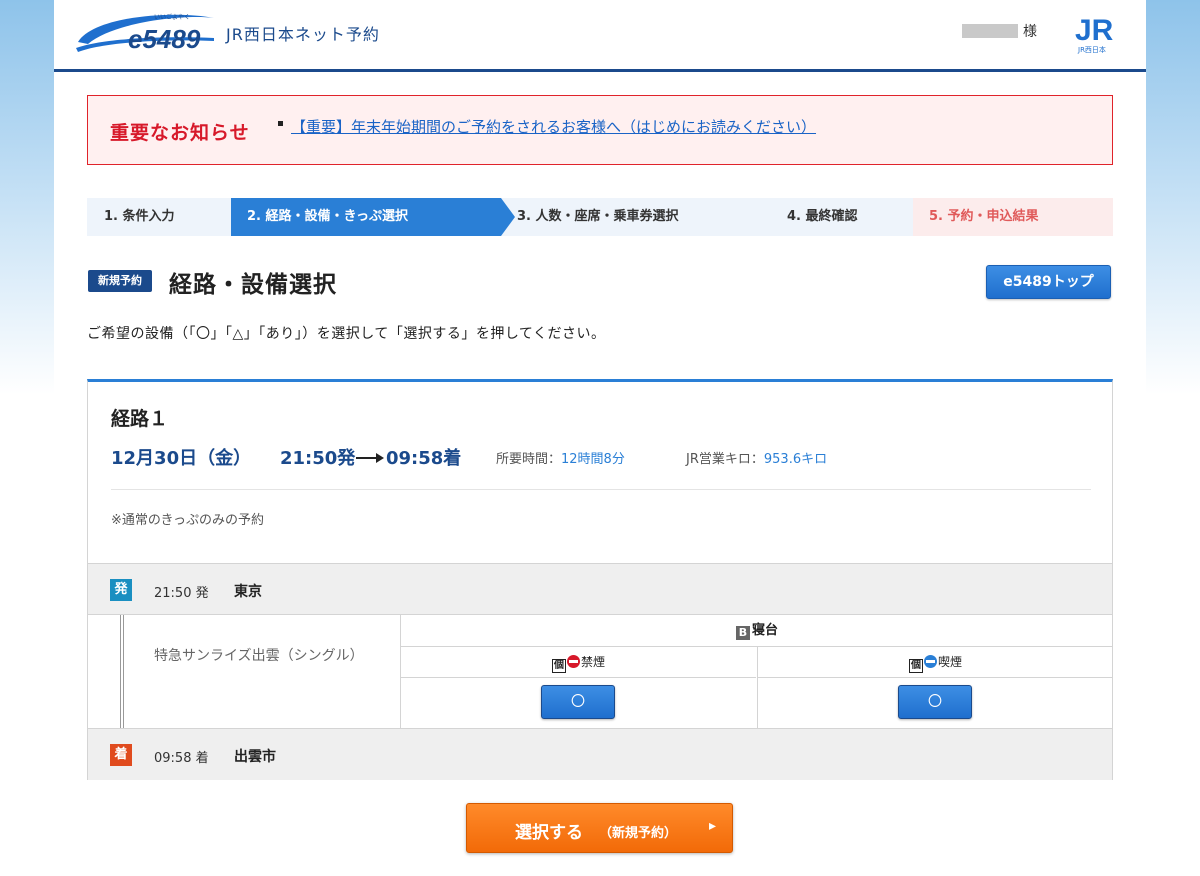 This screenshot has height=876, width=1200. Describe the element at coordinates (529, 459) in the screenshot. I see `duration-label: 所要時間：` at that location.